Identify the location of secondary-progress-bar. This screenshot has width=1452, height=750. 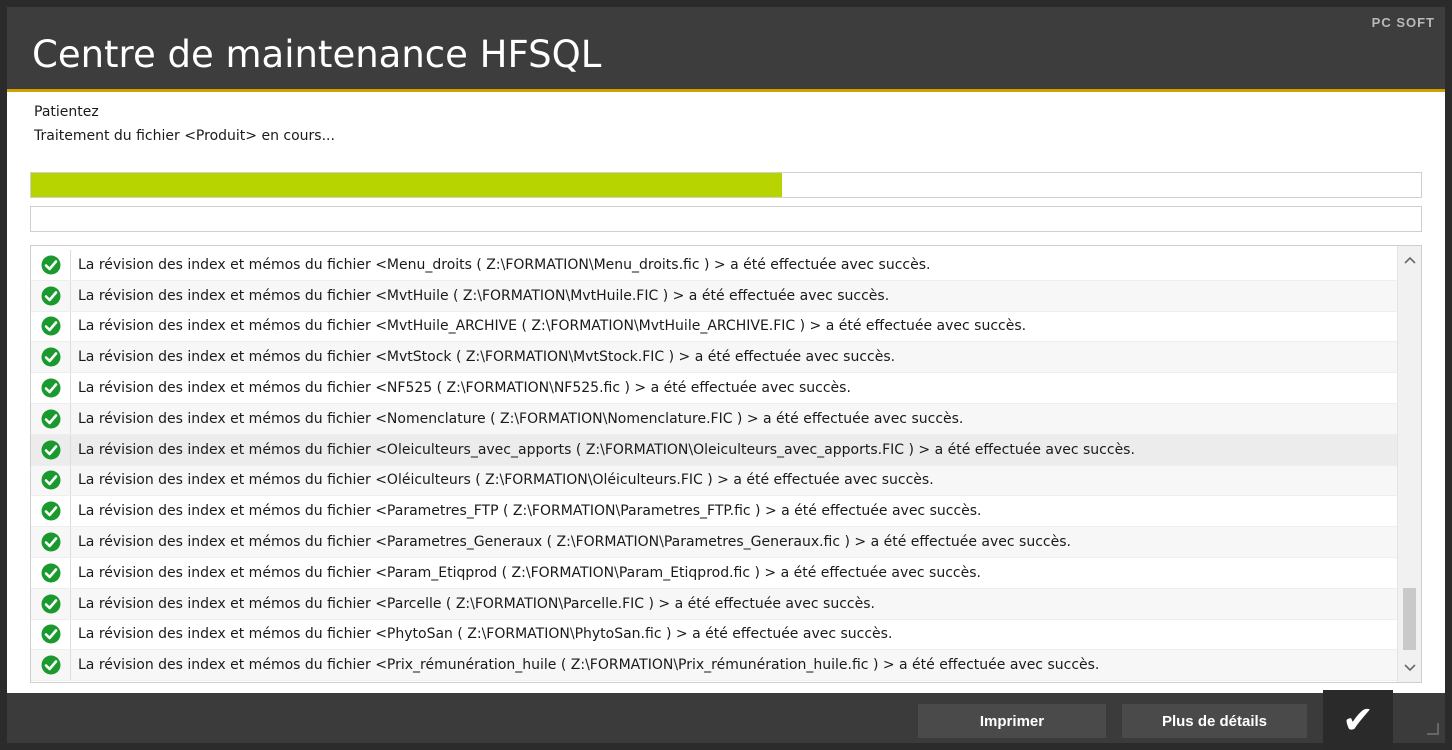
(726, 219).